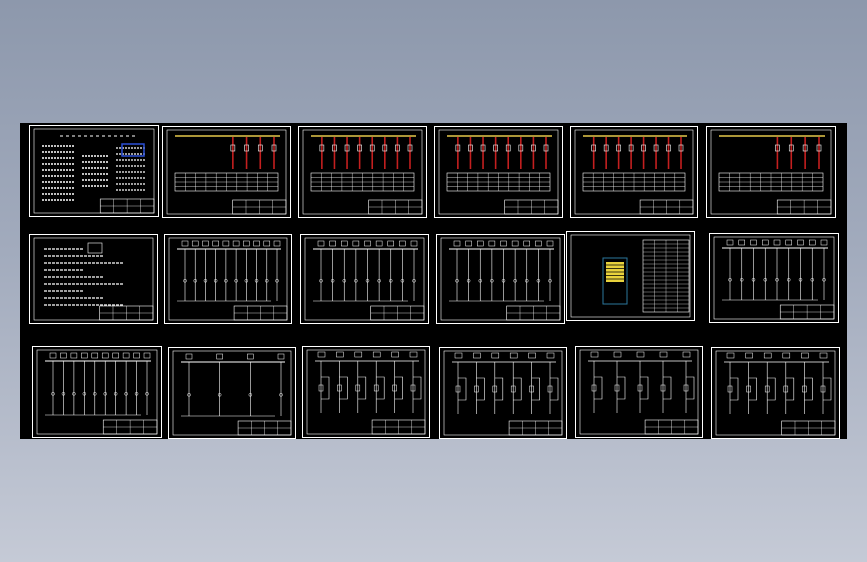 Image resolution: width=867 pixels, height=562 pixels. Describe the element at coordinates (615, 281) in the screenshot. I see `cabinet-elevation` at that location.